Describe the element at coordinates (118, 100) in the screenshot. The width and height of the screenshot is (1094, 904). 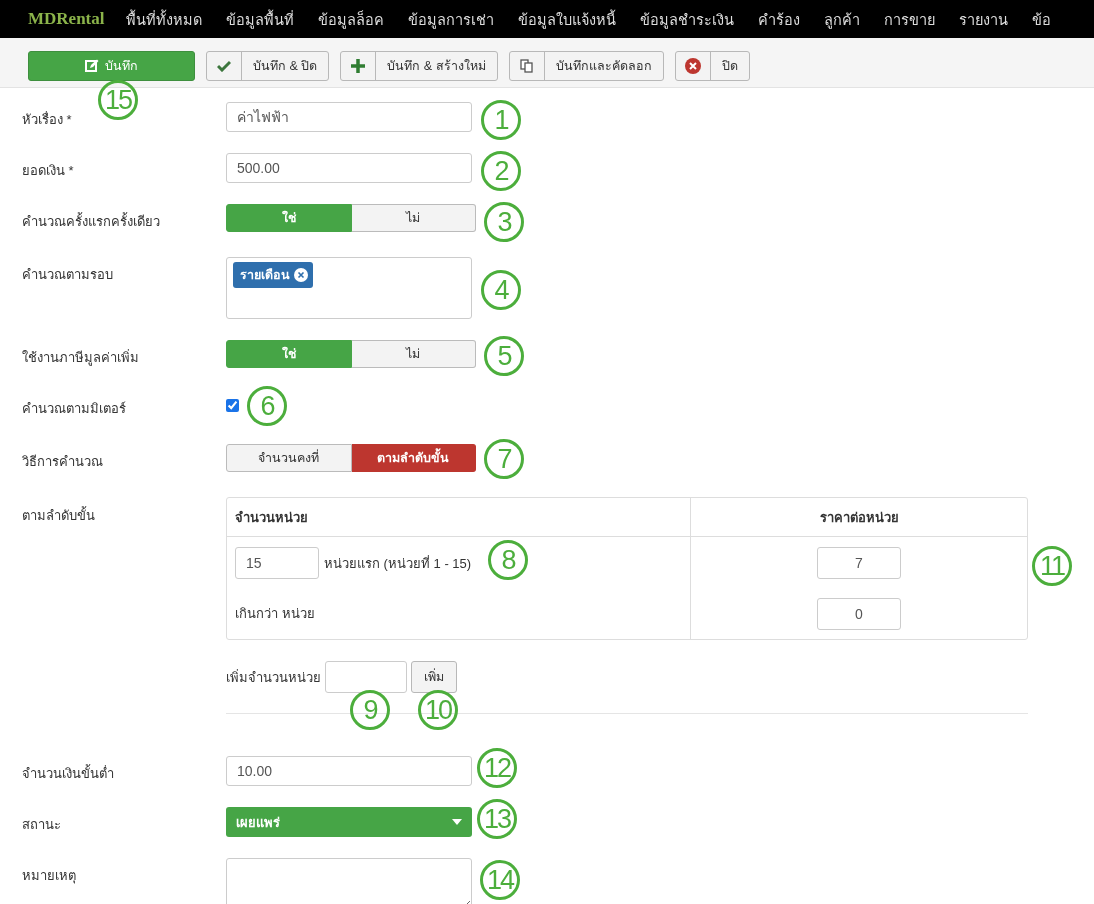
I see `number-callout: 15` at that location.